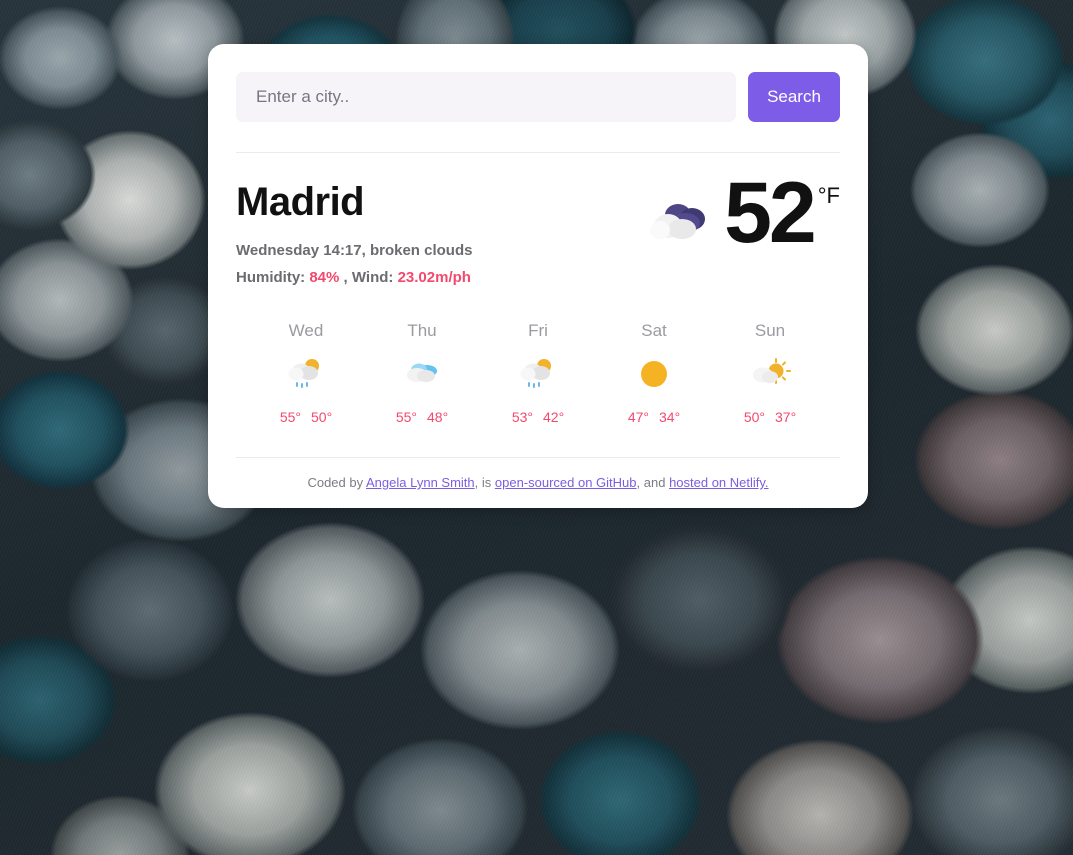 The height and width of the screenshot is (855, 1073). Describe the element at coordinates (786, 417) in the screenshot. I see `forecast-low: 37°` at that location.